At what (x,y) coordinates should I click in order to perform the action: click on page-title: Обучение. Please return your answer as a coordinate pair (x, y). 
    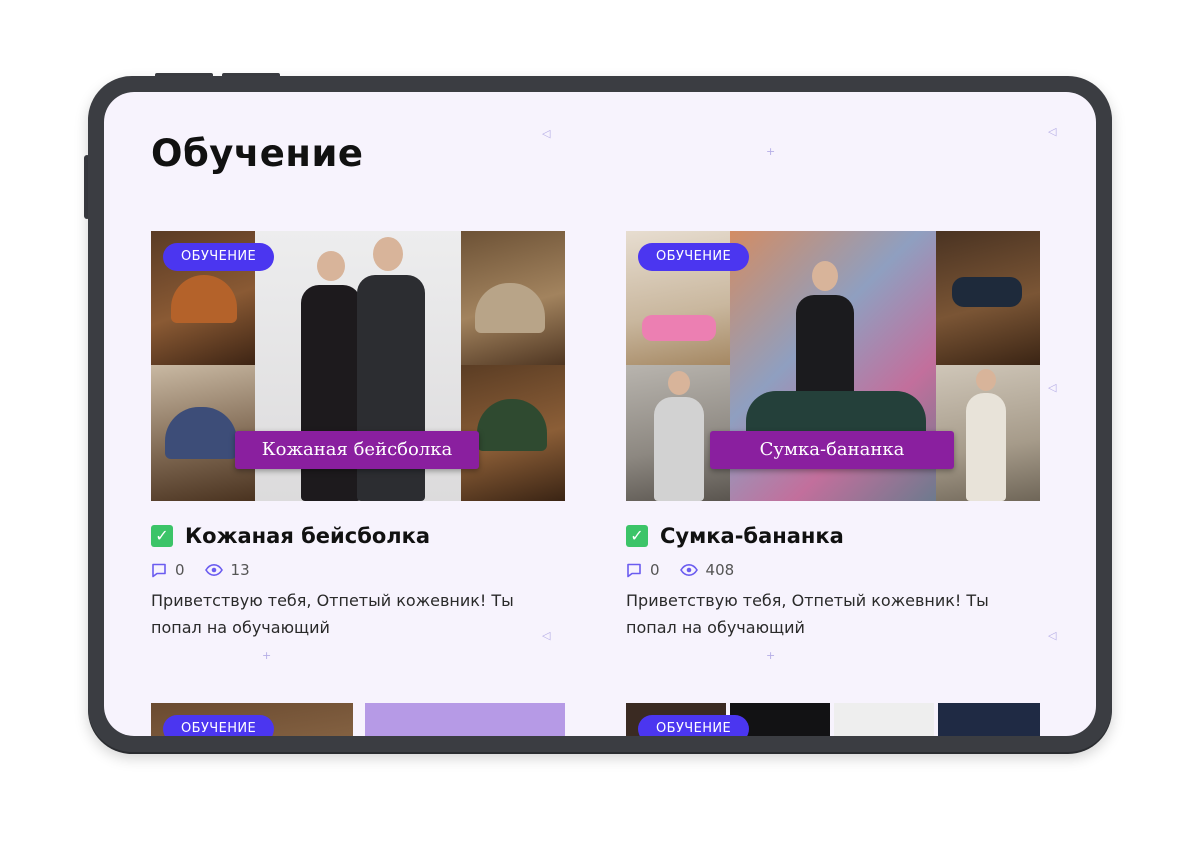
    Looking at the image, I should click on (257, 153).